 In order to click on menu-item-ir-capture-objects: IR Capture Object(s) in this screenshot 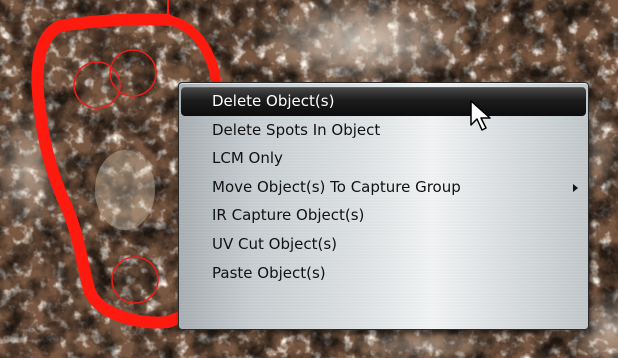, I will do `click(383, 215)`.